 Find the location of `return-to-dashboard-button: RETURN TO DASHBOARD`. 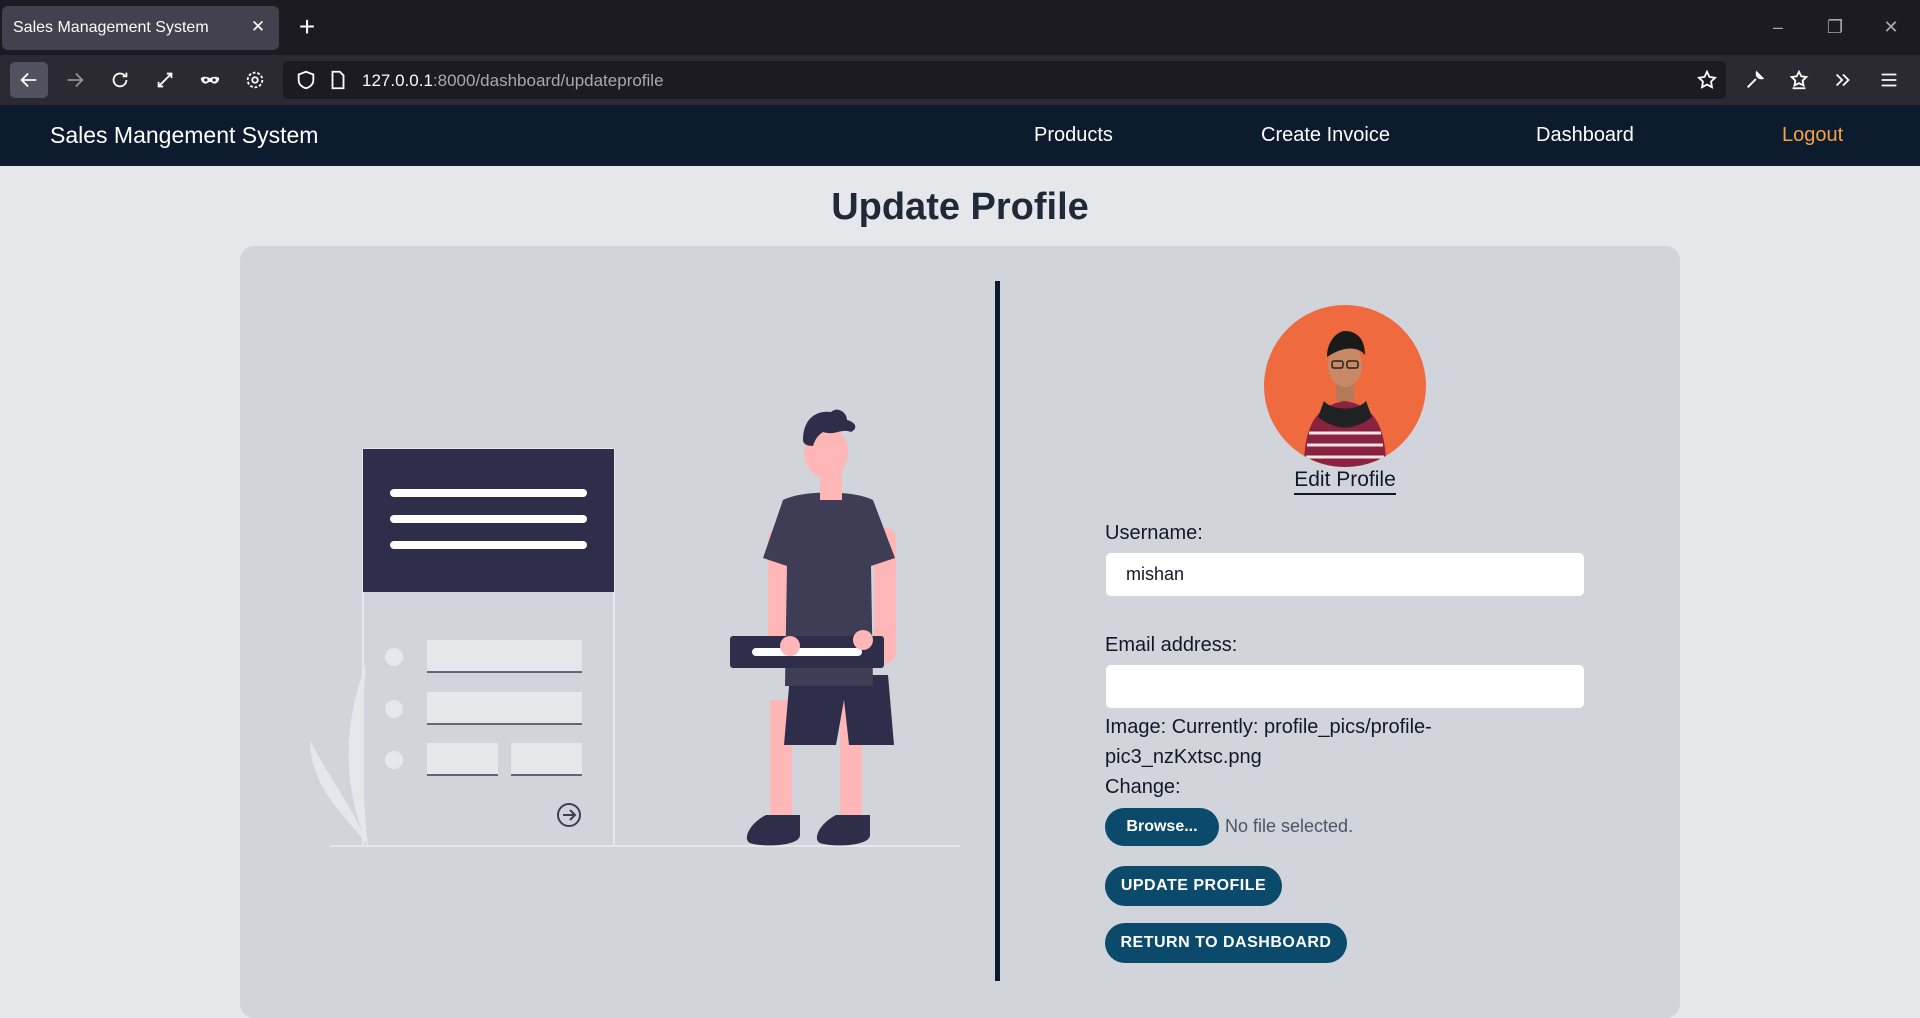

return-to-dashboard-button: RETURN TO DASHBOARD is located at coordinates (1226, 943).